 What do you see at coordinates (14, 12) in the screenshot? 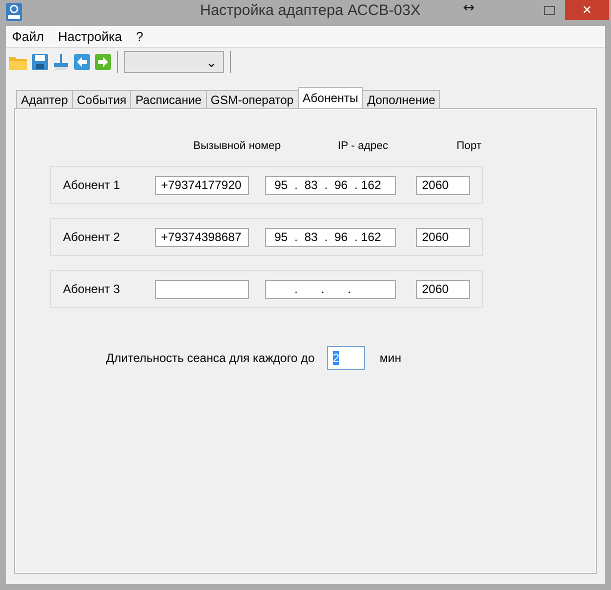
I see `app-icon` at bounding box center [14, 12].